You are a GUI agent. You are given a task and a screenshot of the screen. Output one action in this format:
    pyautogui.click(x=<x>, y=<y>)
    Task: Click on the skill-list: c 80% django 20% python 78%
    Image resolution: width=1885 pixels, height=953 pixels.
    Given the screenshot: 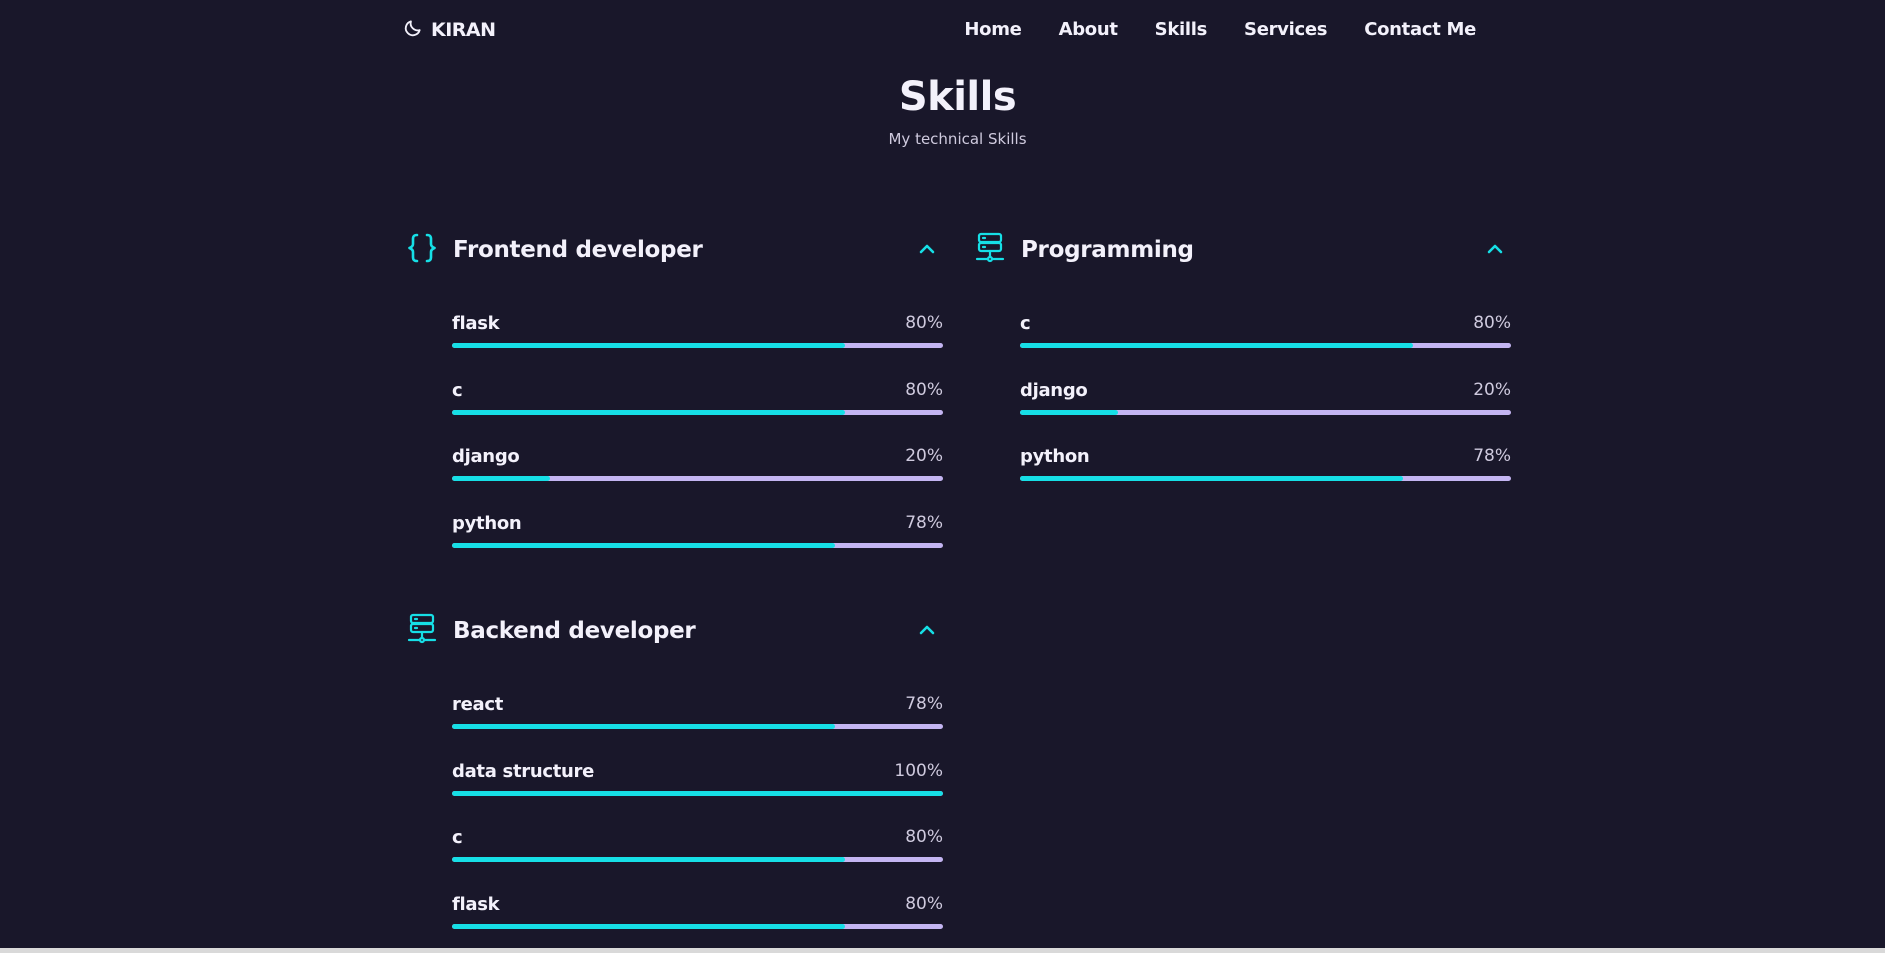 What is the action you would take?
    pyautogui.click(x=1265, y=403)
    